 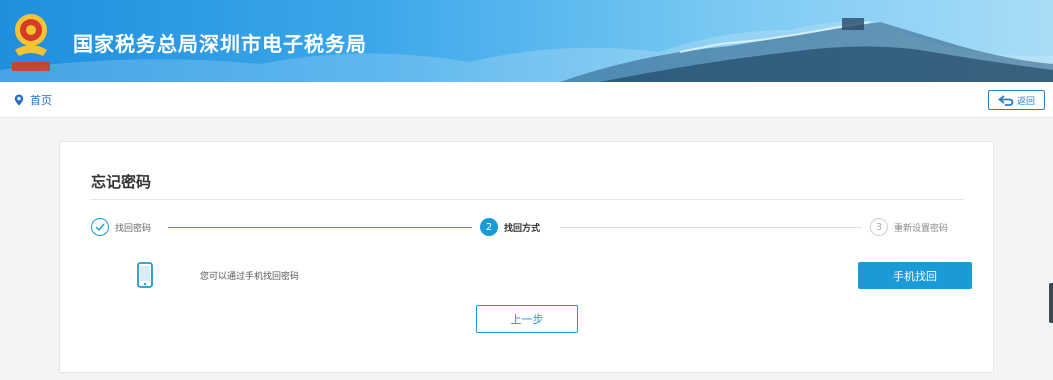 I want to click on title-divider, so click(x=527, y=199).